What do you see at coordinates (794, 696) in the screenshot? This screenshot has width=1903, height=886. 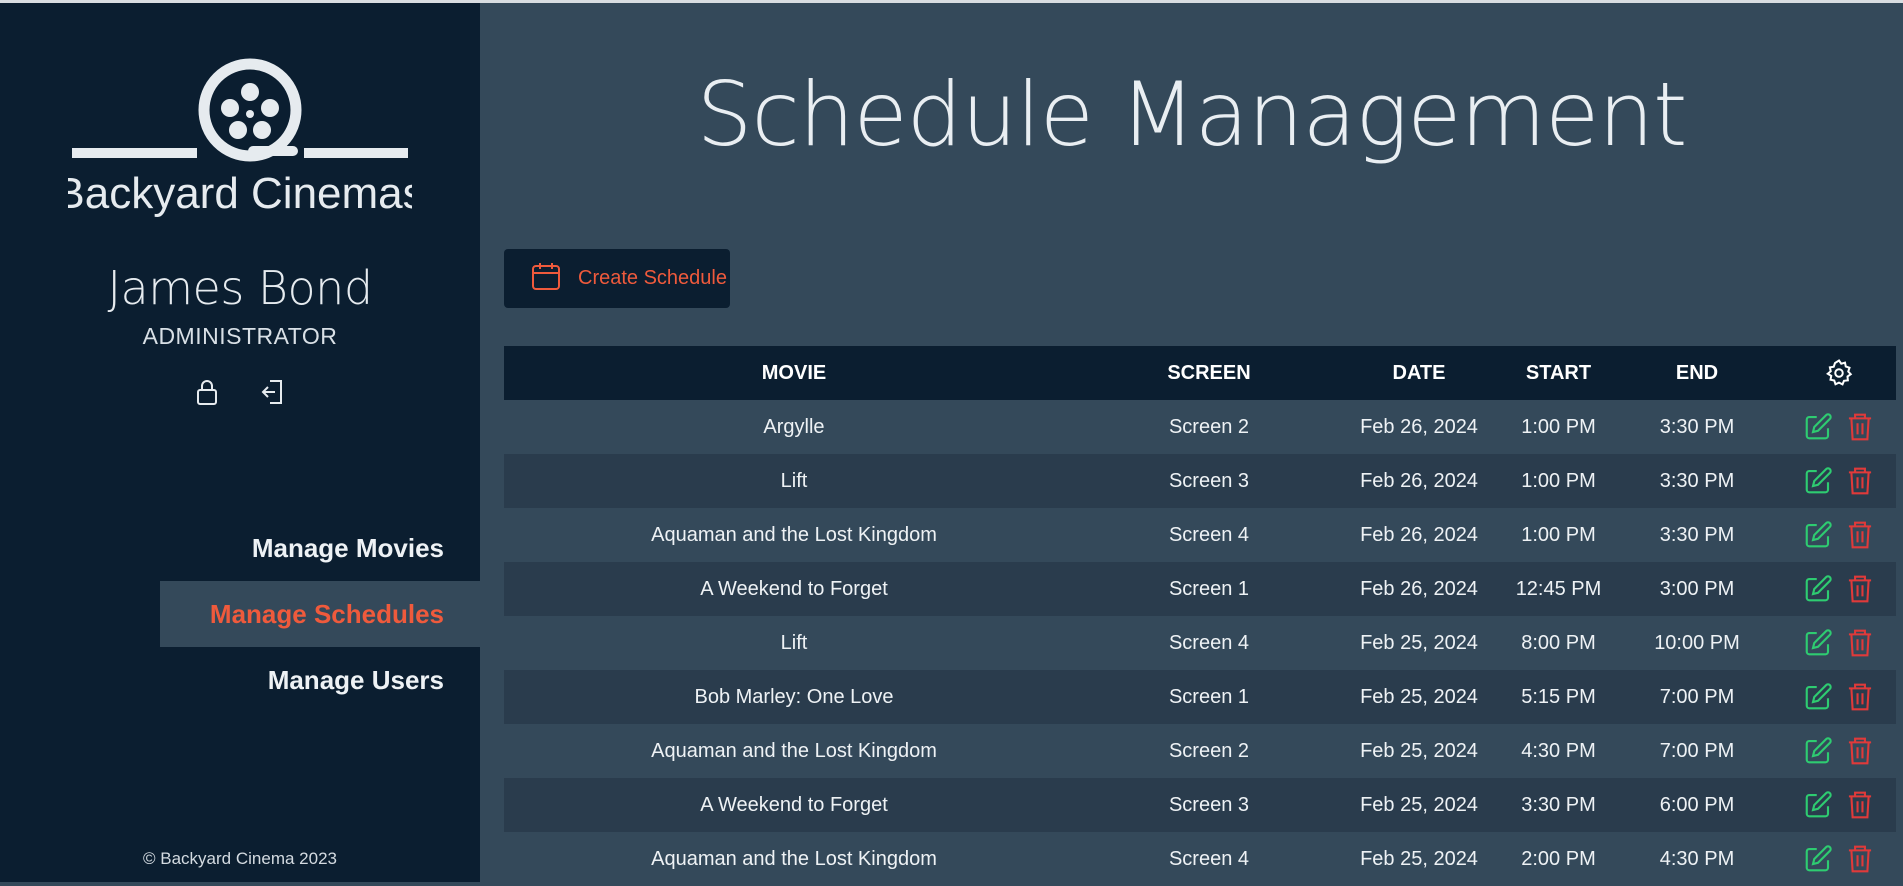 I see `cell-movie: Bob Marley: One Love` at bounding box center [794, 696].